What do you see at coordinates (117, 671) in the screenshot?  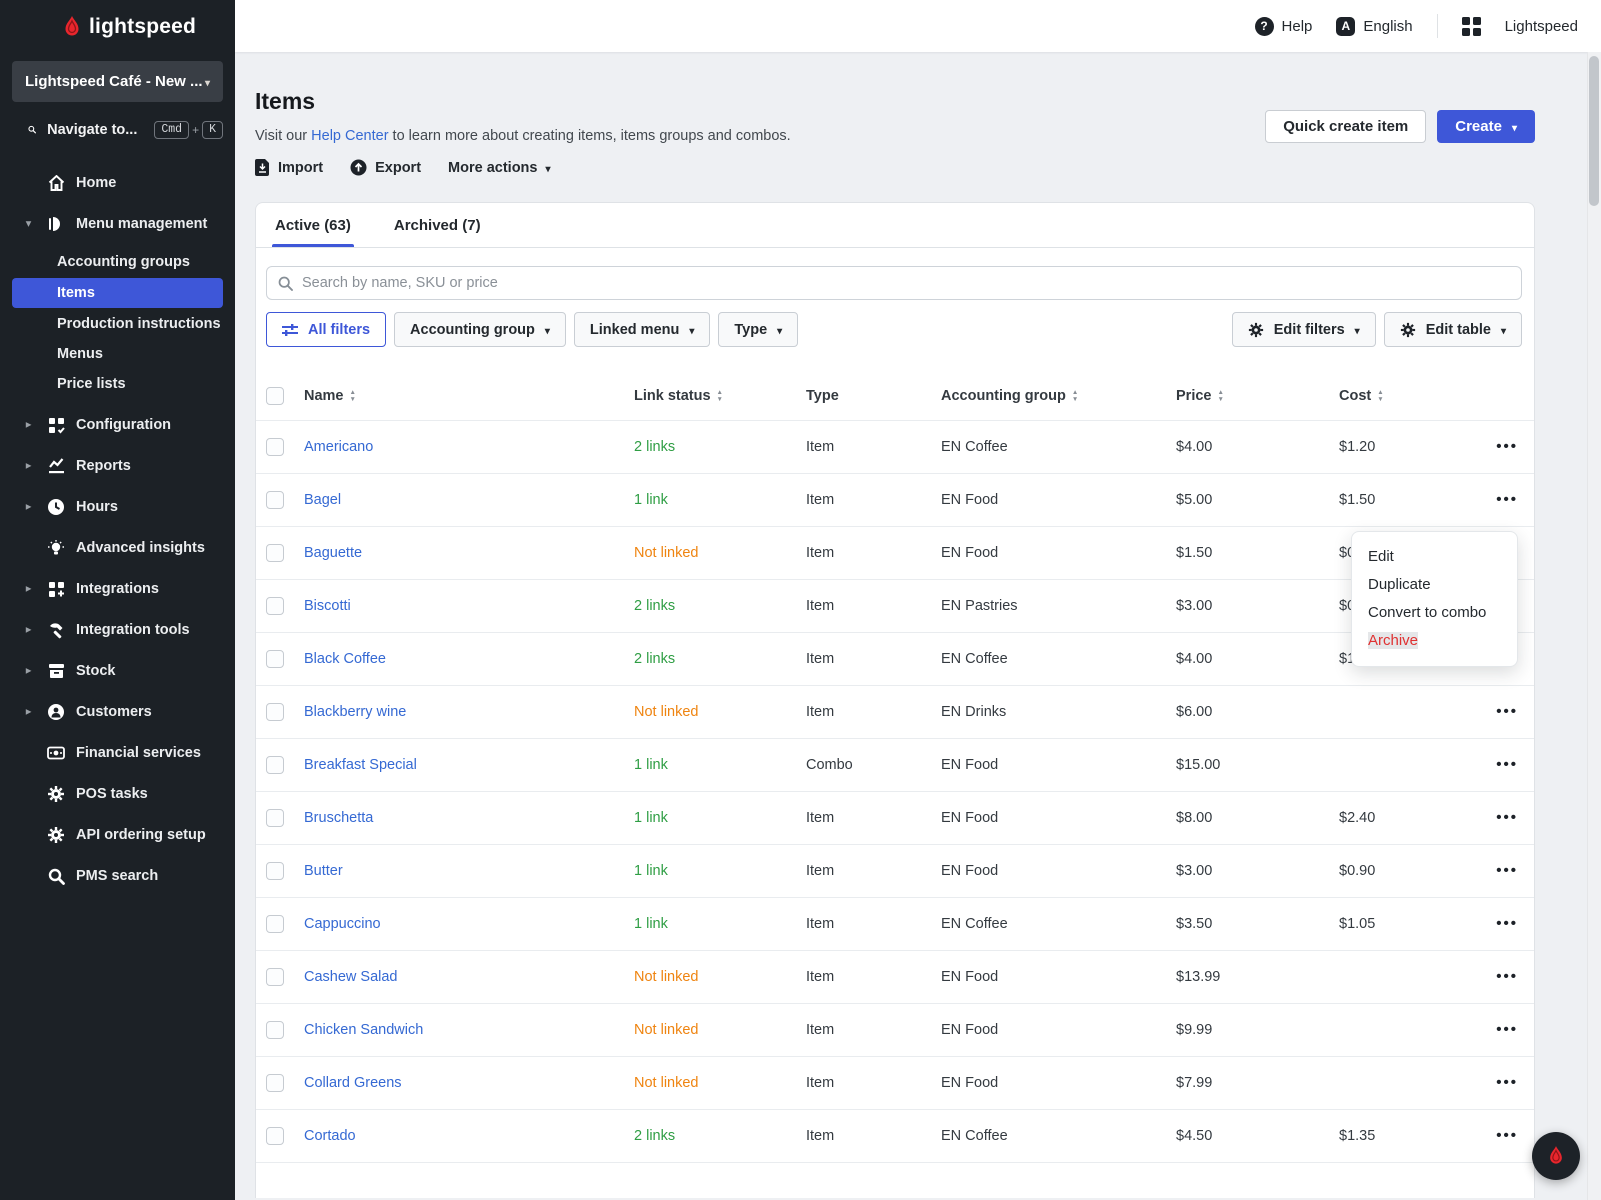 I see `sidebar-item-stock: Stock` at bounding box center [117, 671].